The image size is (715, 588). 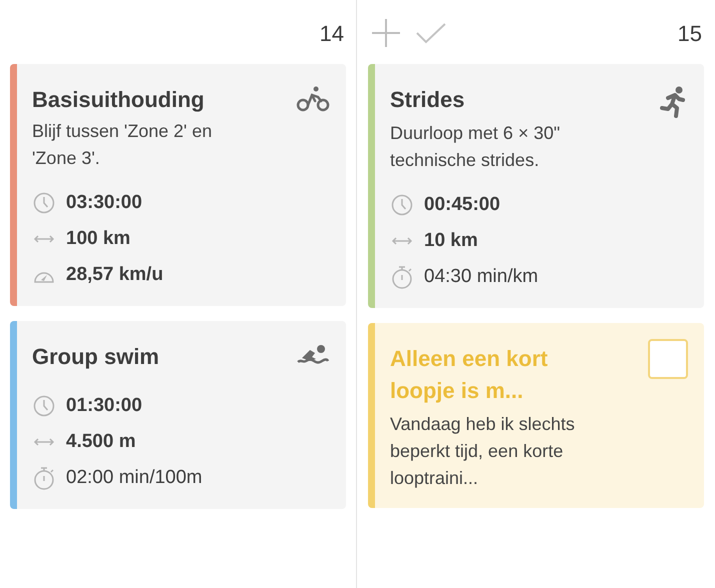 I want to click on stat-value: 10 km, so click(x=451, y=240).